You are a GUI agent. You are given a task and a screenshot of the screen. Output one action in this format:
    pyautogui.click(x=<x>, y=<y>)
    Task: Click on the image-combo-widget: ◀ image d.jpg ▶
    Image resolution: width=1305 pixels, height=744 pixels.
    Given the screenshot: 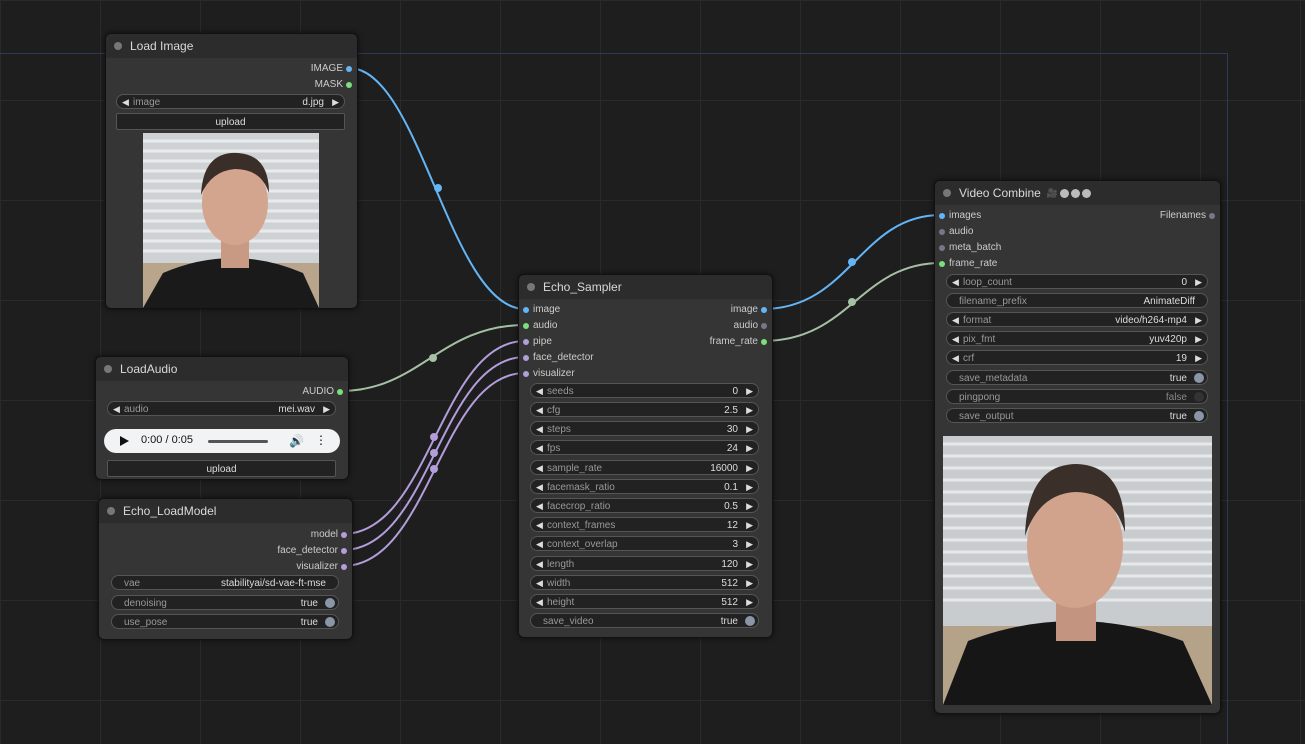 What is the action you would take?
    pyautogui.click(x=230, y=101)
    